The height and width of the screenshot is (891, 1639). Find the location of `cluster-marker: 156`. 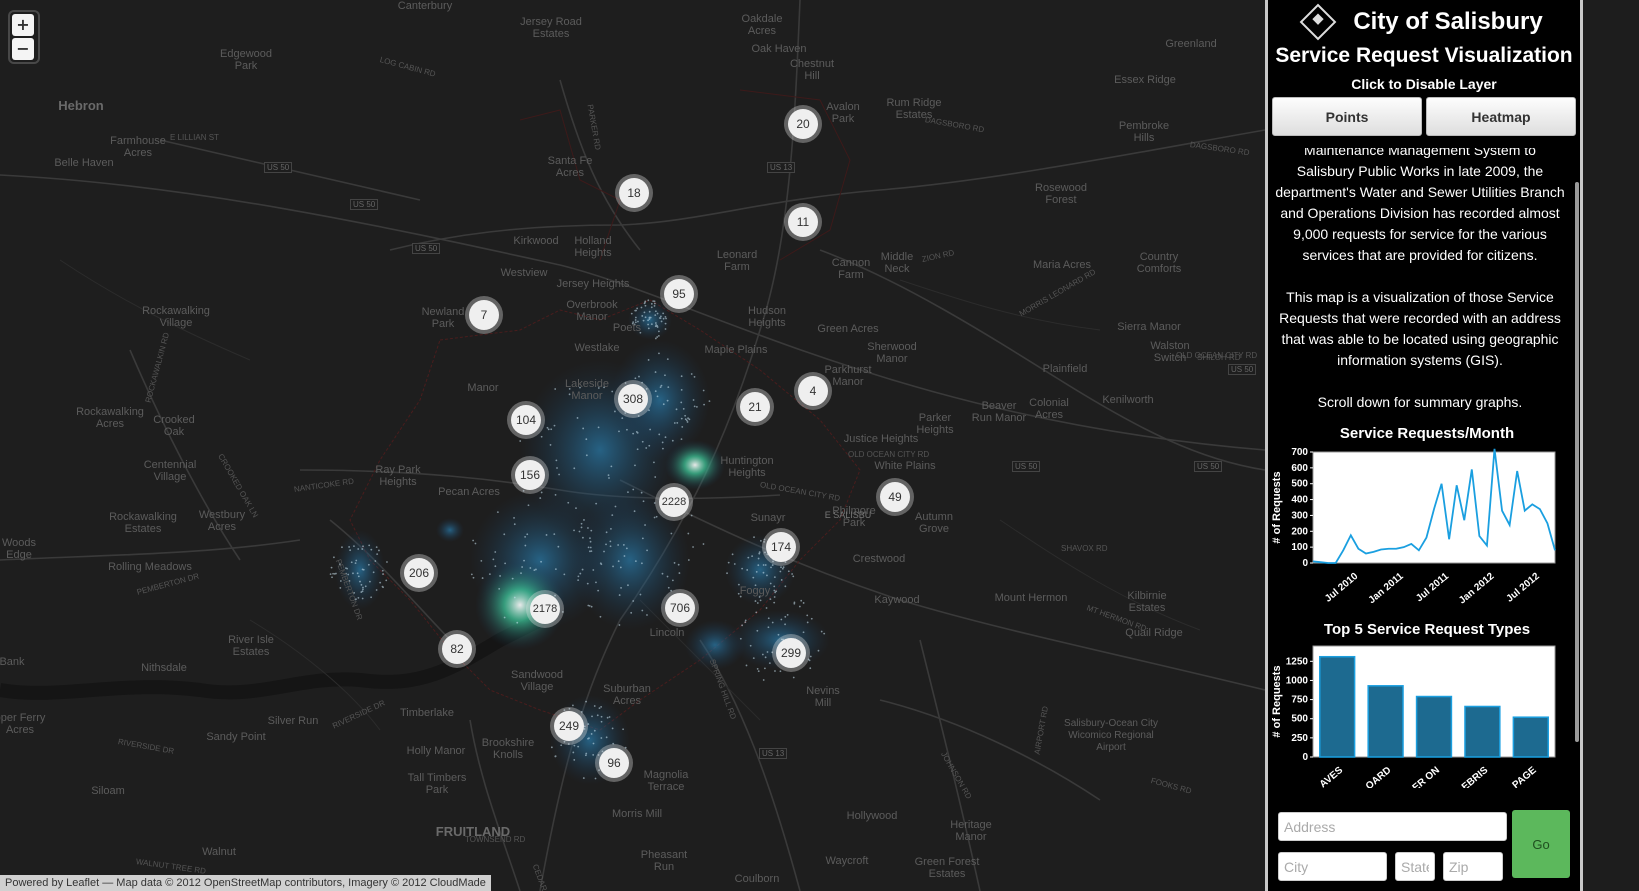

cluster-marker: 156 is located at coordinates (530, 475).